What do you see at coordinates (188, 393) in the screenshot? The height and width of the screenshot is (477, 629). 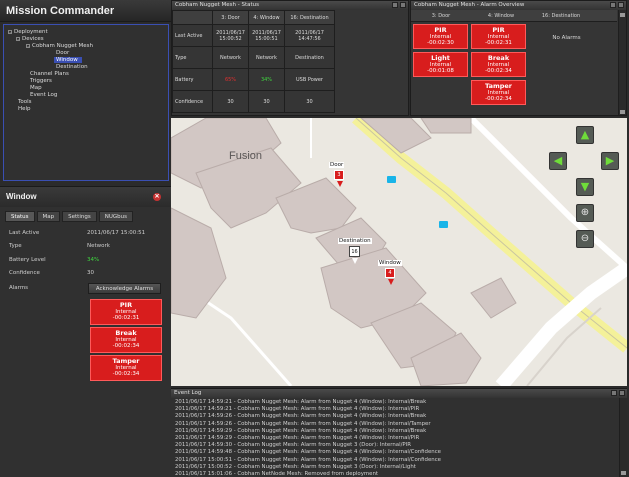 I see `event-log-title: Event Log` at bounding box center [188, 393].